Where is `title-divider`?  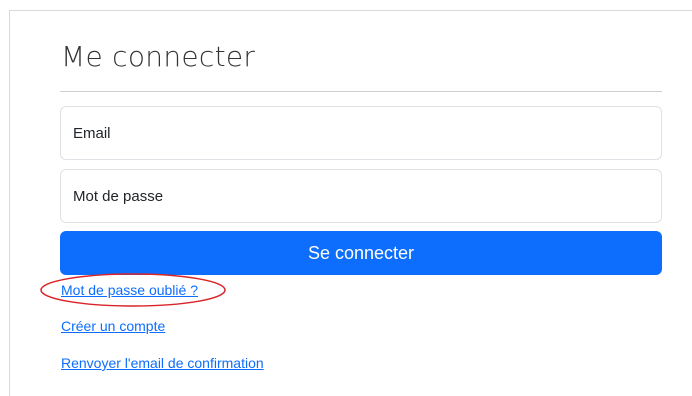 title-divider is located at coordinates (361, 91).